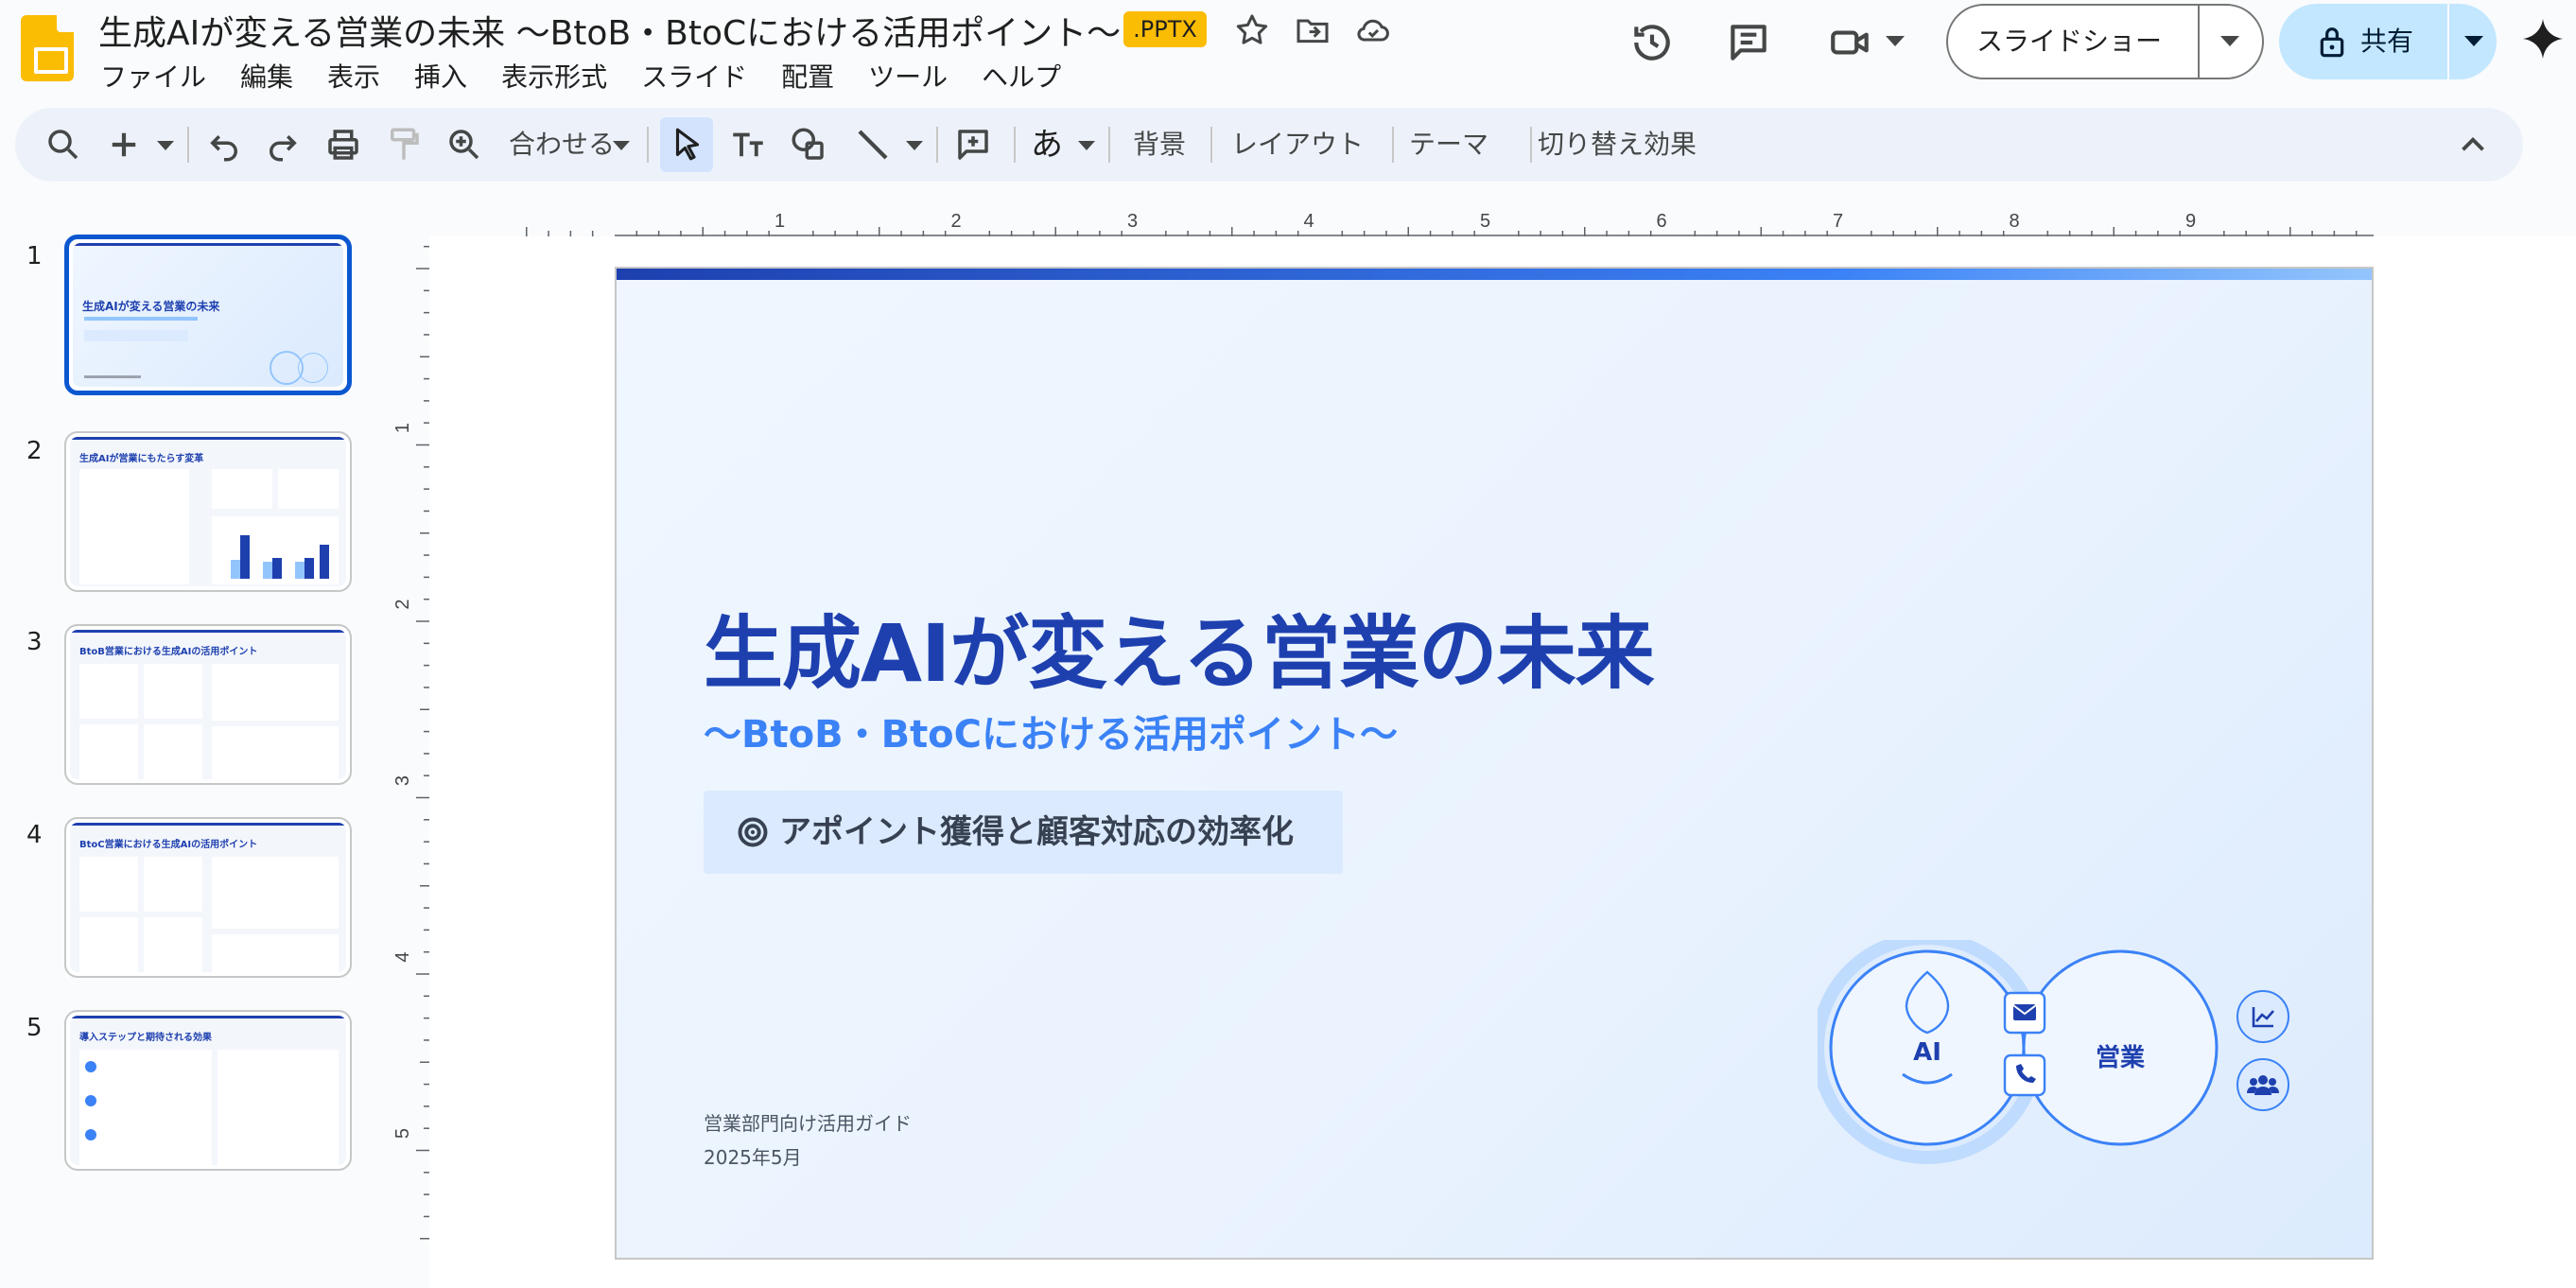 This screenshot has height=1288, width=2576. Describe the element at coordinates (554, 76) in the screenshot. I see `menu-format: 表示形式` at that location.